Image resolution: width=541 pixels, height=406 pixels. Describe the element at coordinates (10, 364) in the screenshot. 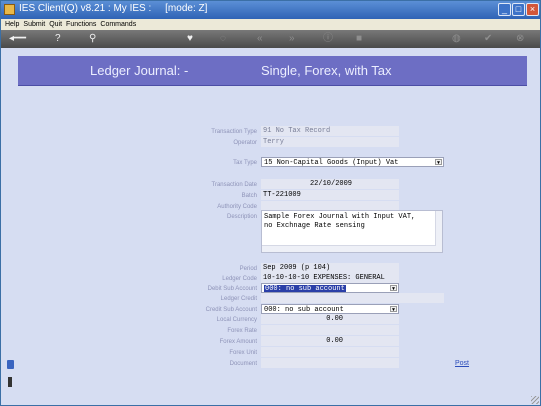

I see `side-panel-icon` at that location.